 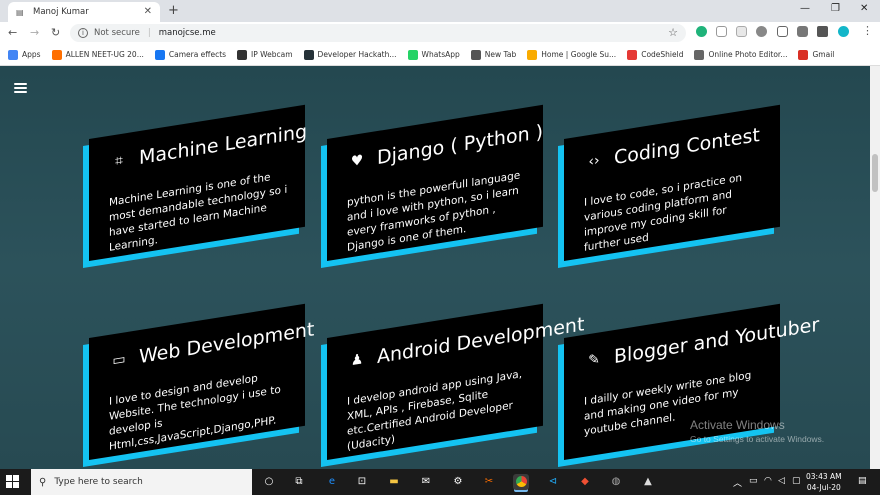 What do you see at coordinates (875, 173) in the screenshot?
I see `scrollbar-thumb` at bounding box center [875, 173].